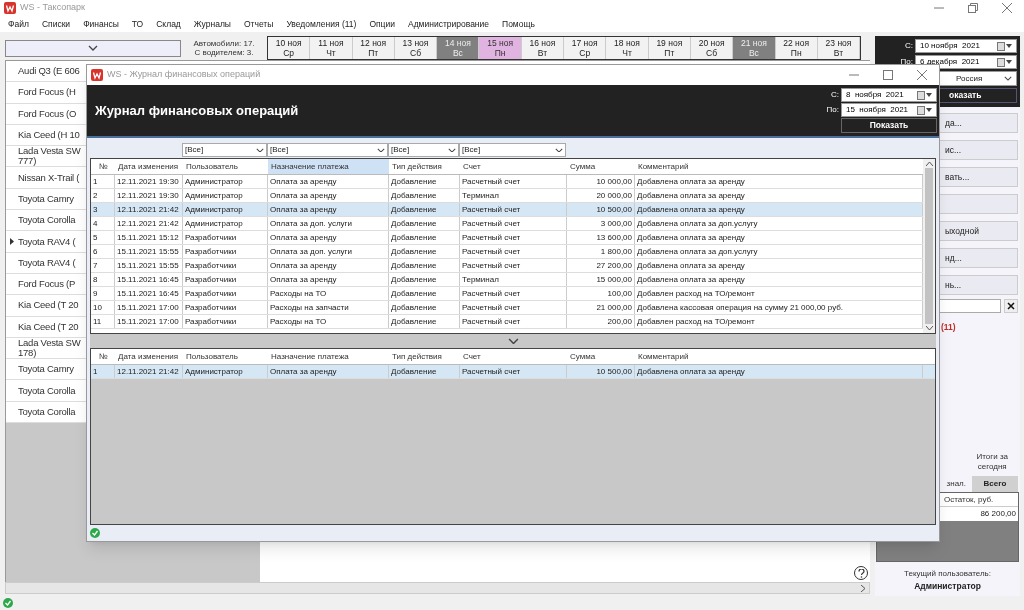 The image size is (1024, 610). Describe the element at coordinates (212, 24) in the screenshot. I see `menu-item: Журналы` at that location.